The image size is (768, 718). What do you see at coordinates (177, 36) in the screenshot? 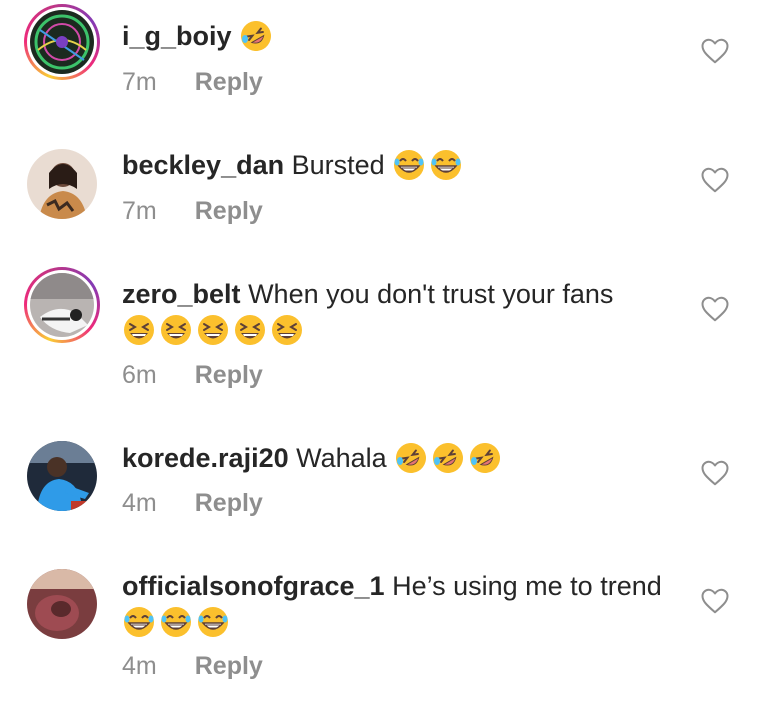
I see `comment-username: i_g_boiy` at bounding box center [177, 36].